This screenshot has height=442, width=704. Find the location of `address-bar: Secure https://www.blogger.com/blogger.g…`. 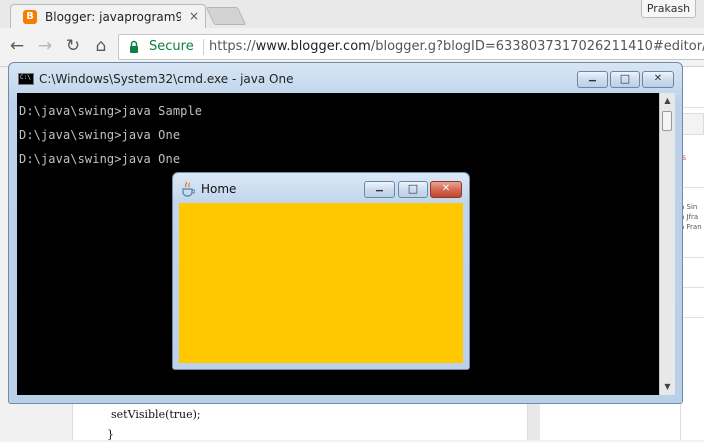

address-bar: Secure https://www.blogger.com/blogger.g… is located at coordinates (411, 47).